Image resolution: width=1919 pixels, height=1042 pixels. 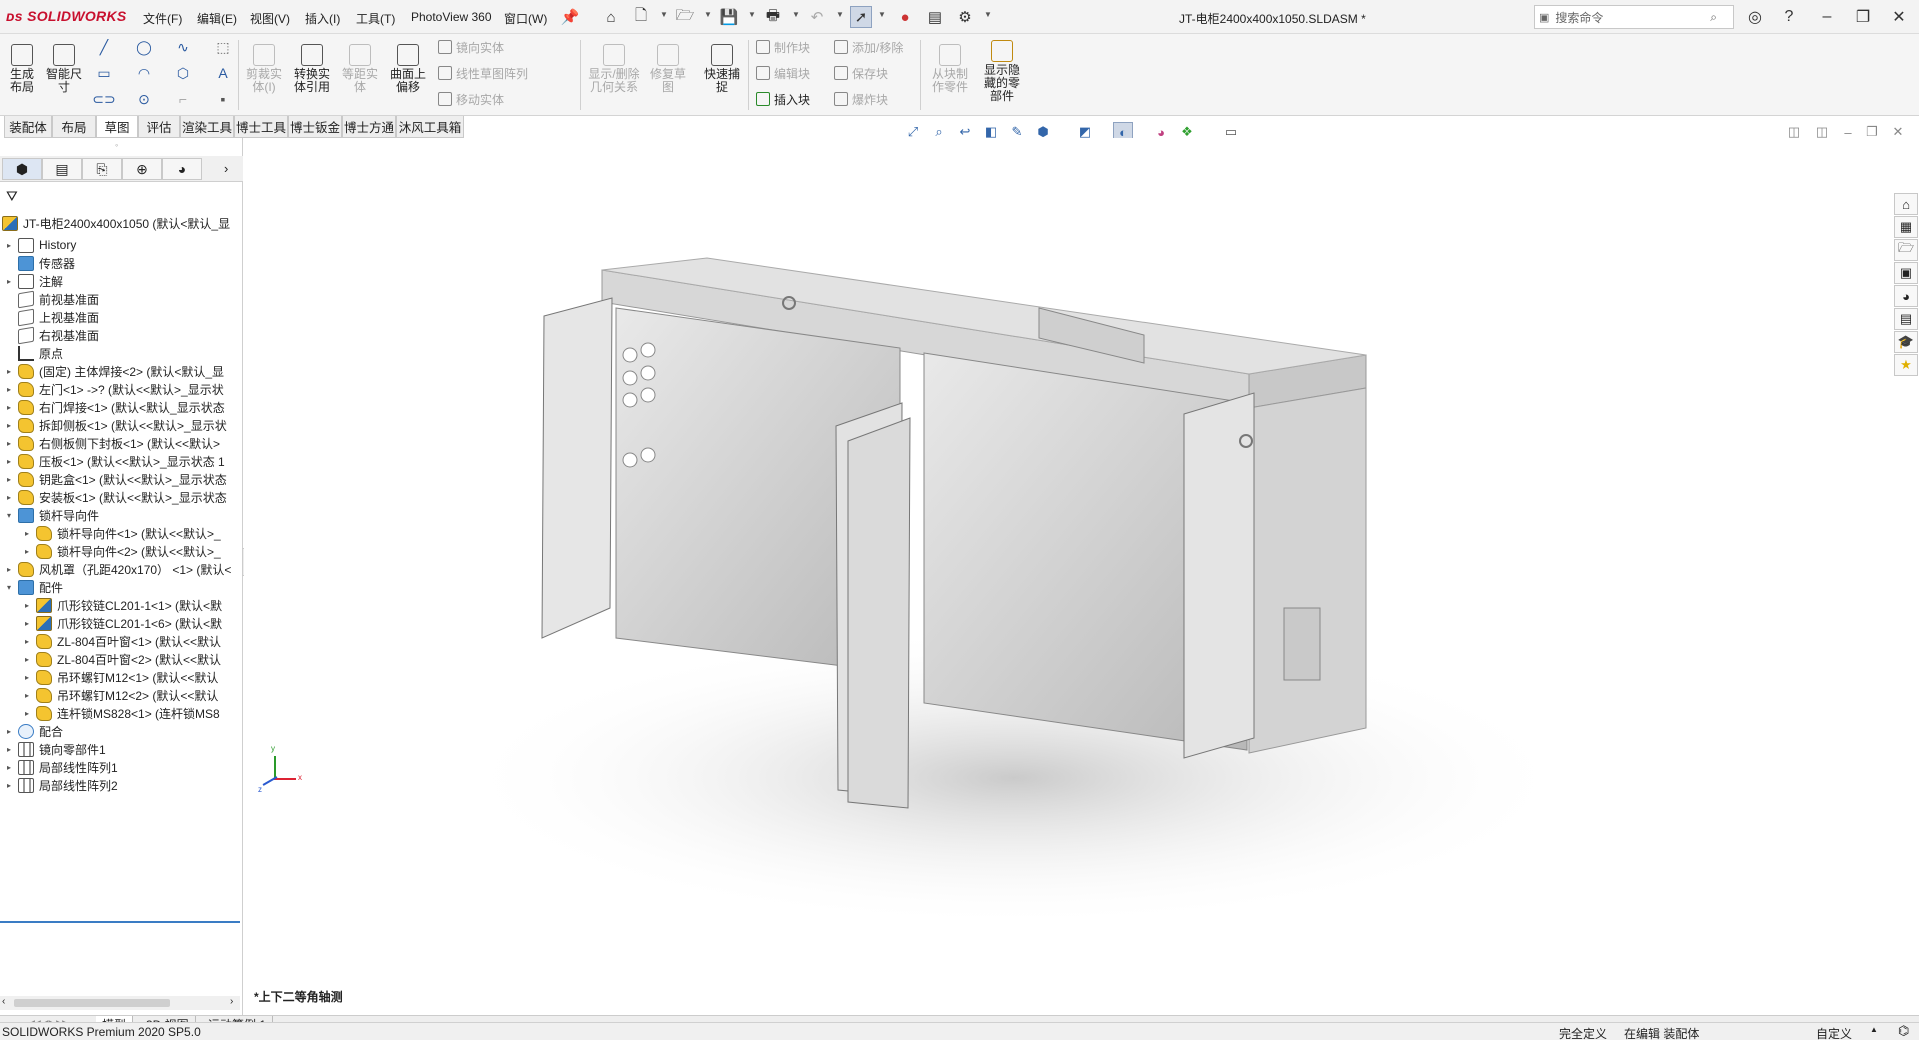 I want to click on pin-icon: 📌, so click(x=570, y=17).